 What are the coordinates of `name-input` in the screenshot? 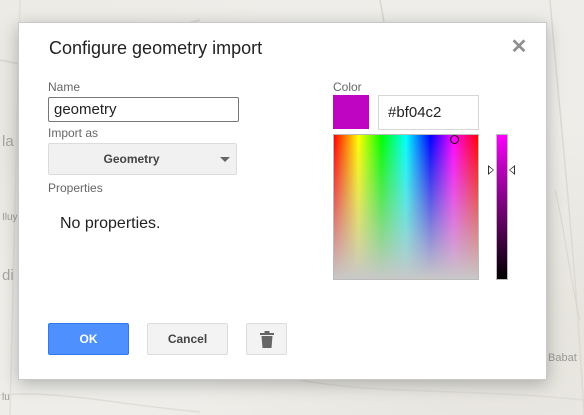 It's located at (143, 109).